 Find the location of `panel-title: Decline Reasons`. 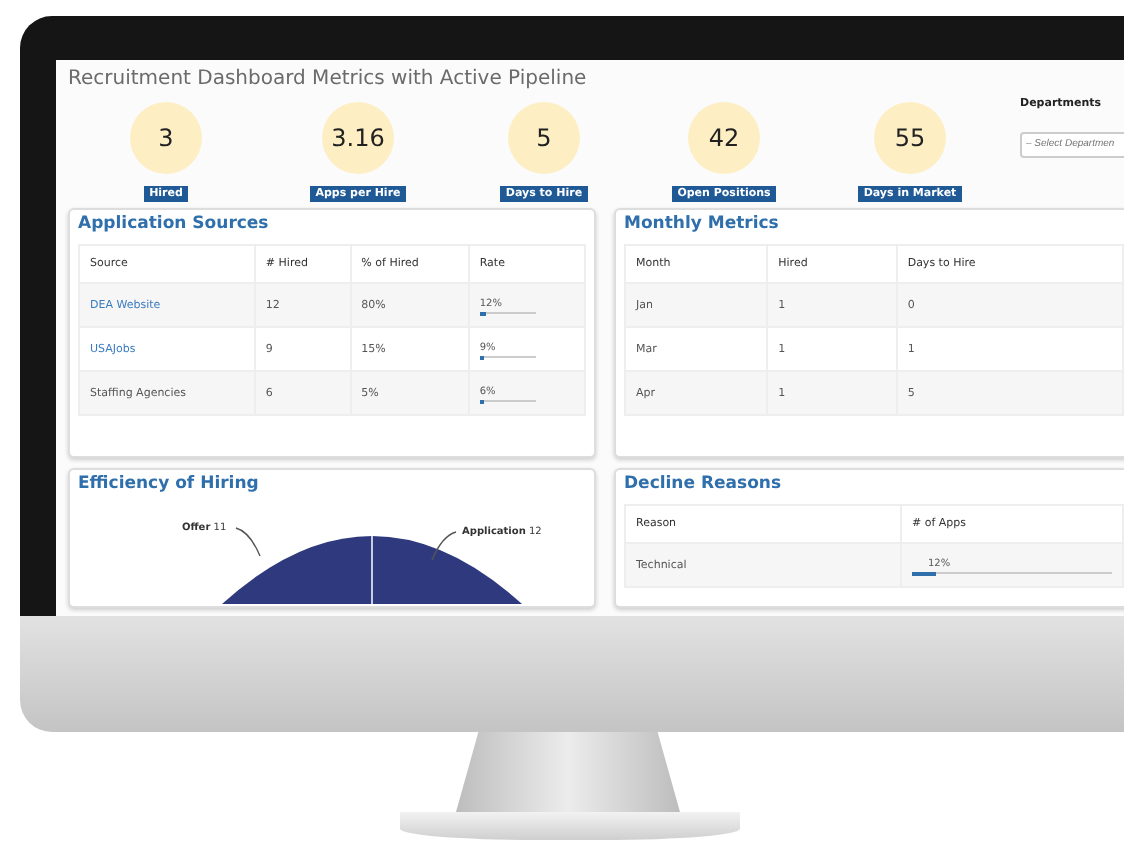

panel-title: Decline Reasons is located at coordinates (704, 484).